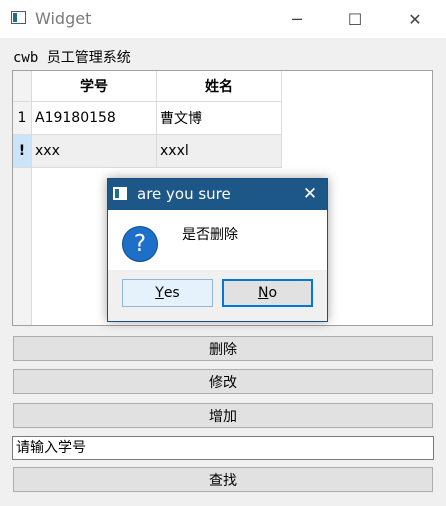 Image resolution: width=446 pixels, height=506 pixels. Describe the element at coordinates (223, 19) in the screenshot. I see `window-titlebar: Widget ─ ☐ ✕` at that location.